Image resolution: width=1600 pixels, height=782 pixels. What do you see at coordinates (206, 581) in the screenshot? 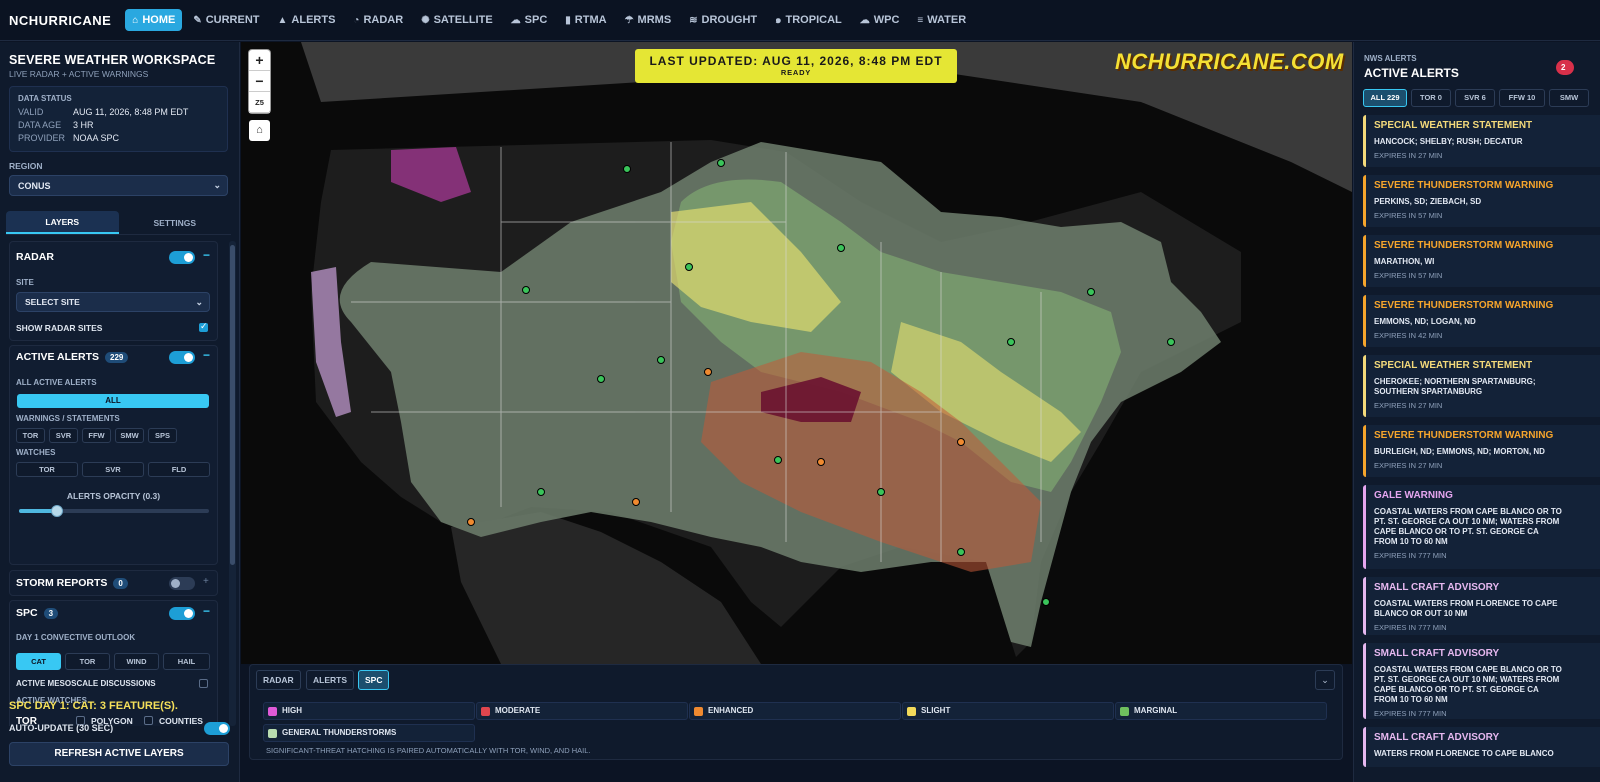
I see `expand-storm-reports-icon: +` at bounding box center [206, 581].